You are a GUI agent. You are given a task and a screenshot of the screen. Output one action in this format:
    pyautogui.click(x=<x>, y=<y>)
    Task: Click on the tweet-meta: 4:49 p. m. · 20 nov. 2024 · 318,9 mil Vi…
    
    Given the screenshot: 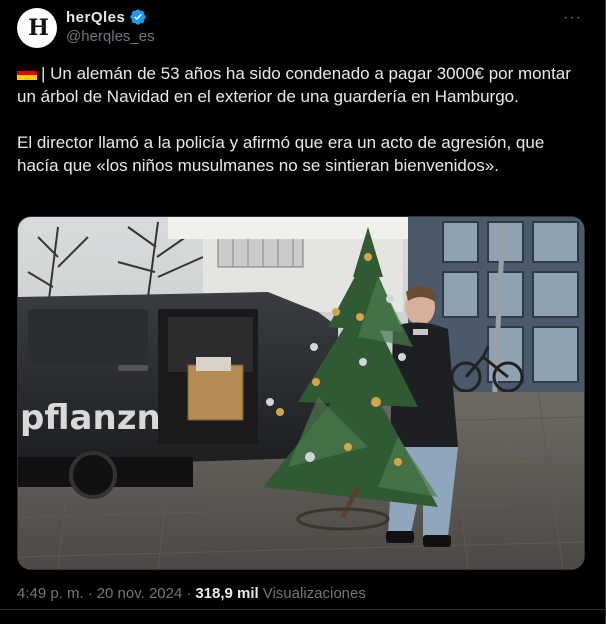 What is the action you would take?
    pyautogui.click(x=191, y=593)
    